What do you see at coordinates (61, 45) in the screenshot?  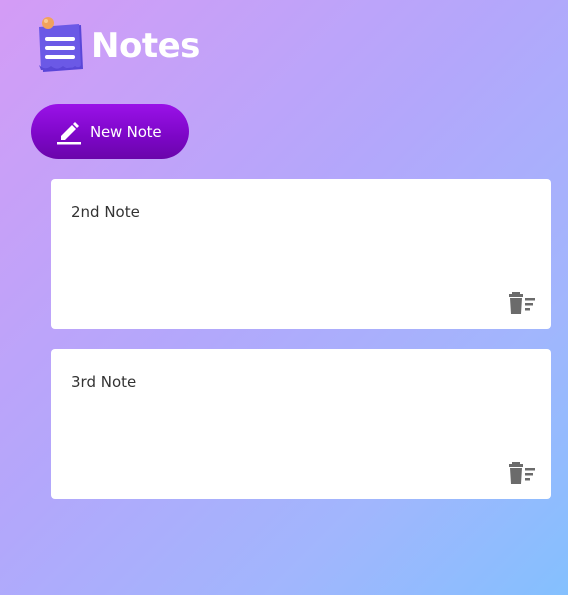 I see `notepad-icon` at bounding box center [61, 45].